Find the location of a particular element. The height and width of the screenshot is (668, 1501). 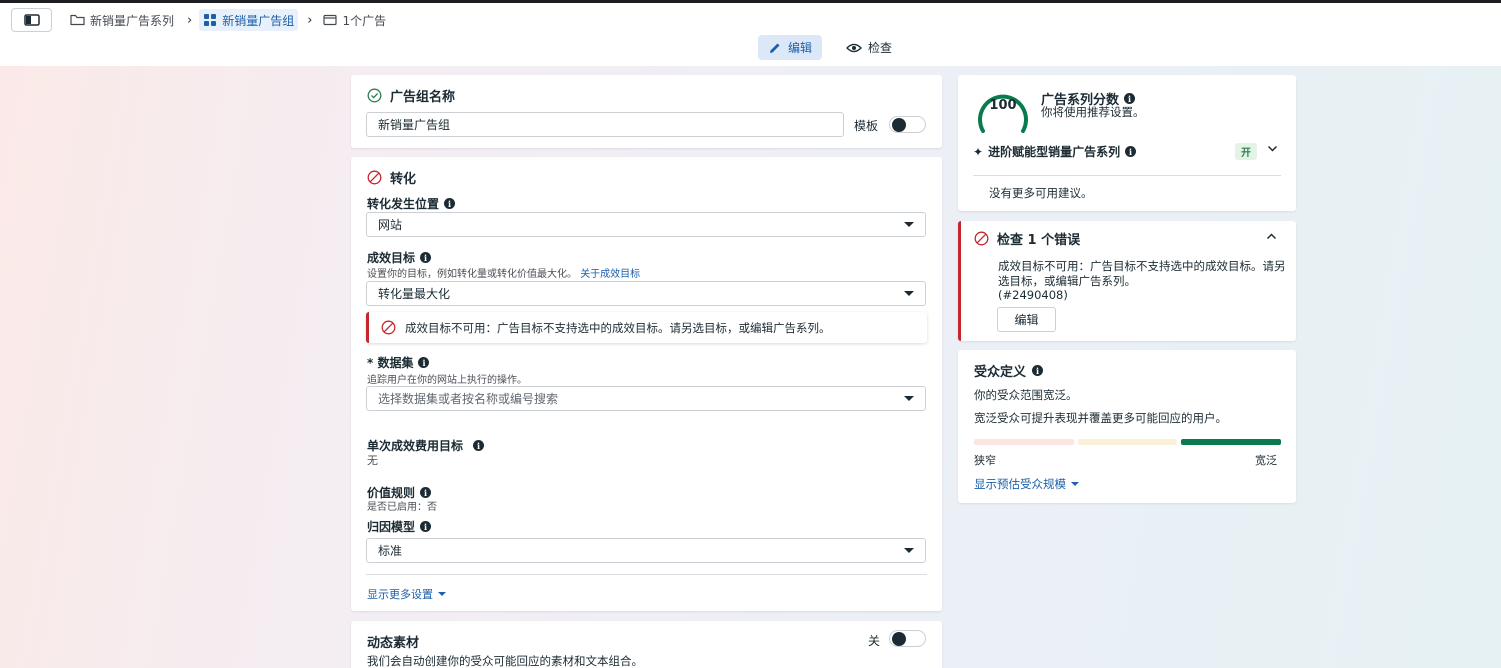

check-circle-icon is located at coordinates (374, 95).